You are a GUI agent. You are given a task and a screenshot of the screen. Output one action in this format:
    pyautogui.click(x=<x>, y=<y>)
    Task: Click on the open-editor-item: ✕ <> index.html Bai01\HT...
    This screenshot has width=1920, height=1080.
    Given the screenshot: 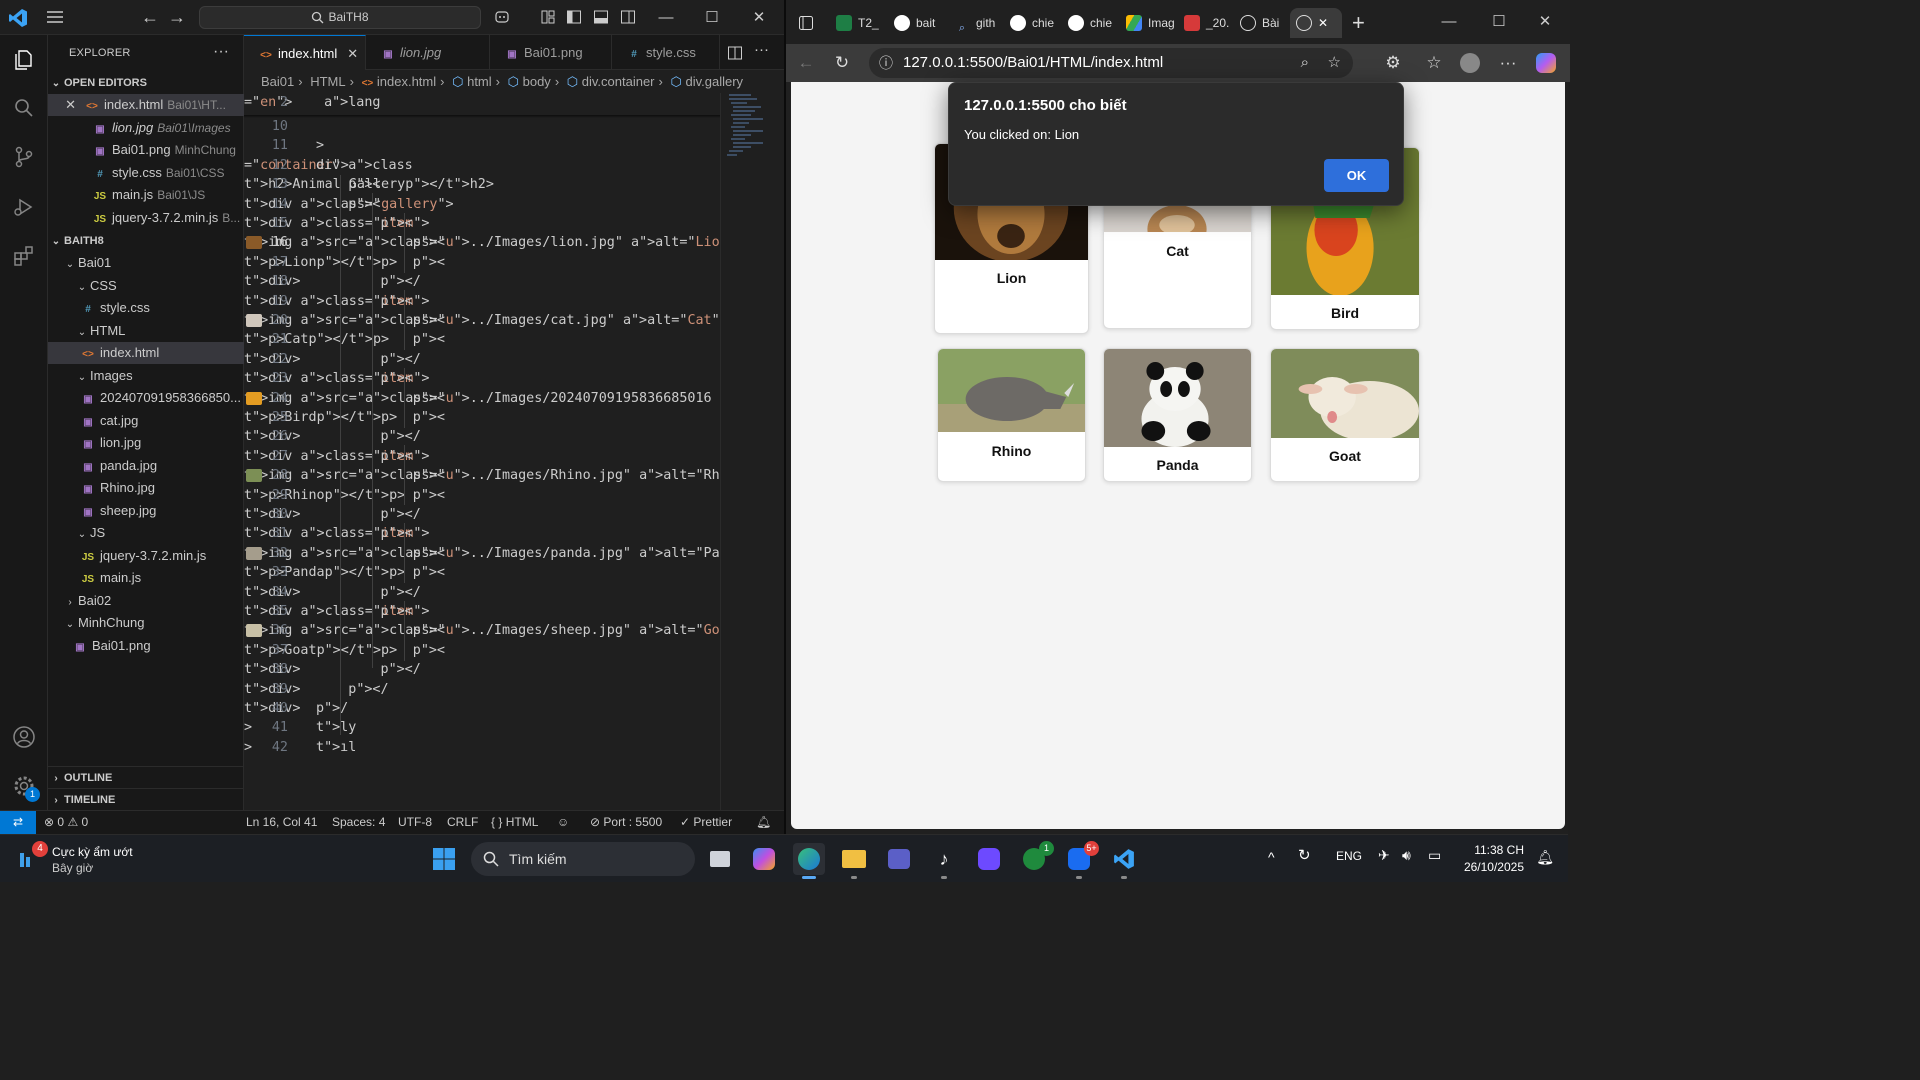 What is the action you would take?
    pyautogui.click(x=146, y=105)
    